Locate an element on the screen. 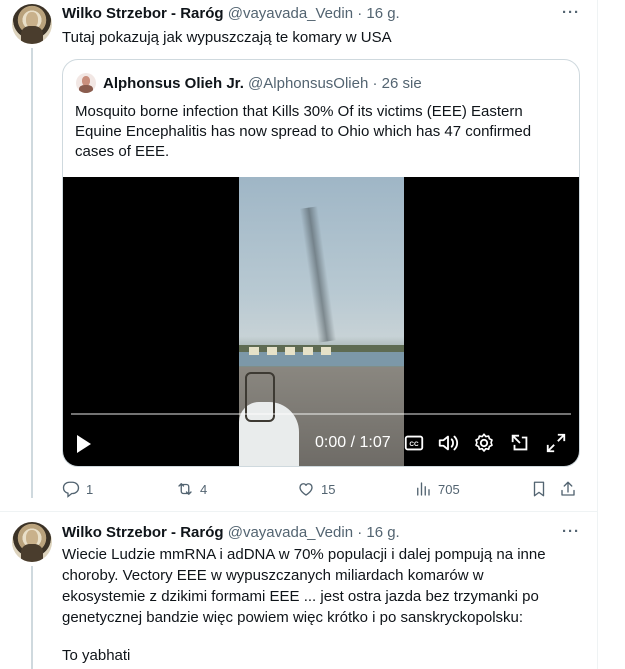  views-count: 705 is located at coordinates (449, 489).